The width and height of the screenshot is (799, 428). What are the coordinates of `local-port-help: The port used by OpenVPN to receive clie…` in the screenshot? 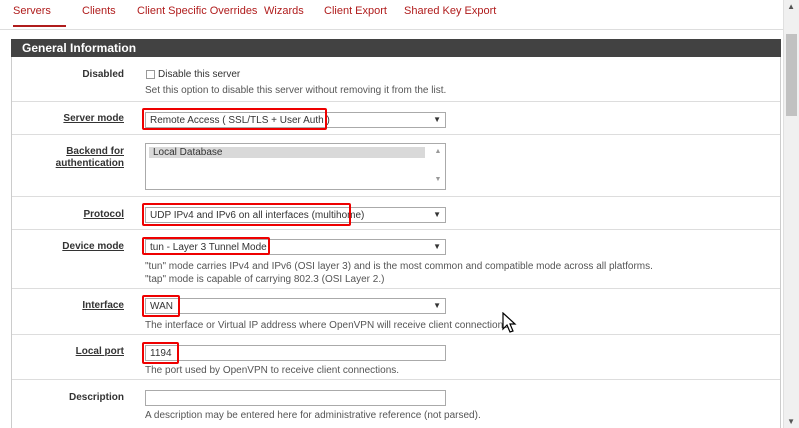 It's located at (272, 370).